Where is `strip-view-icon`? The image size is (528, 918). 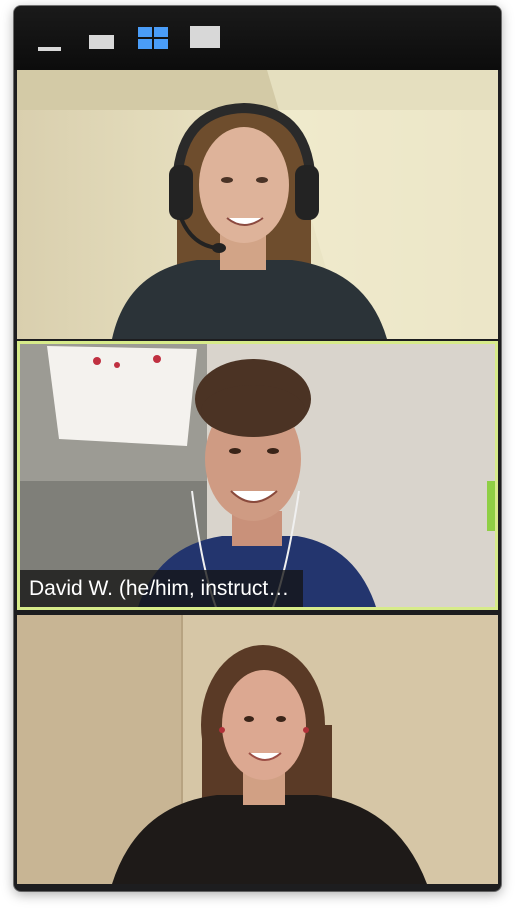 strip-view-icon is located at coordinates (101, 42).